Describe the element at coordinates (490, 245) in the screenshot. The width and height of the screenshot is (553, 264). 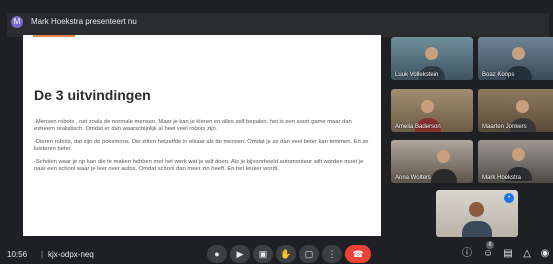
I see `participant-count-badge: 6` at that location.